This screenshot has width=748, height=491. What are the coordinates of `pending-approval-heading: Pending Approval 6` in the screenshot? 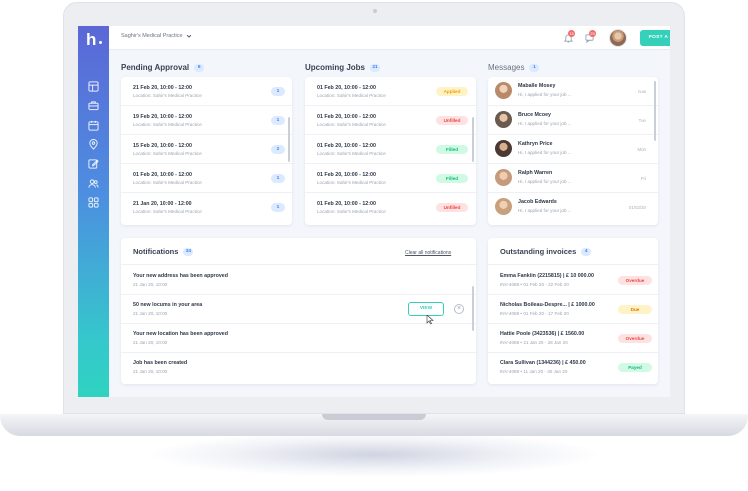 It's located at (163, 67).